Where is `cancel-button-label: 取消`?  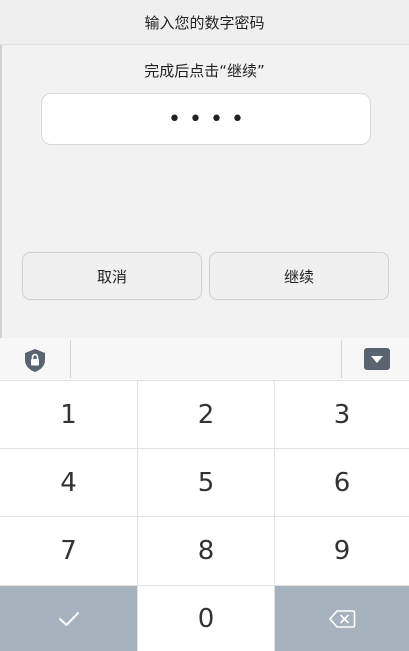 cancel-button-label: 取消 is located at coordinates (111, 276).